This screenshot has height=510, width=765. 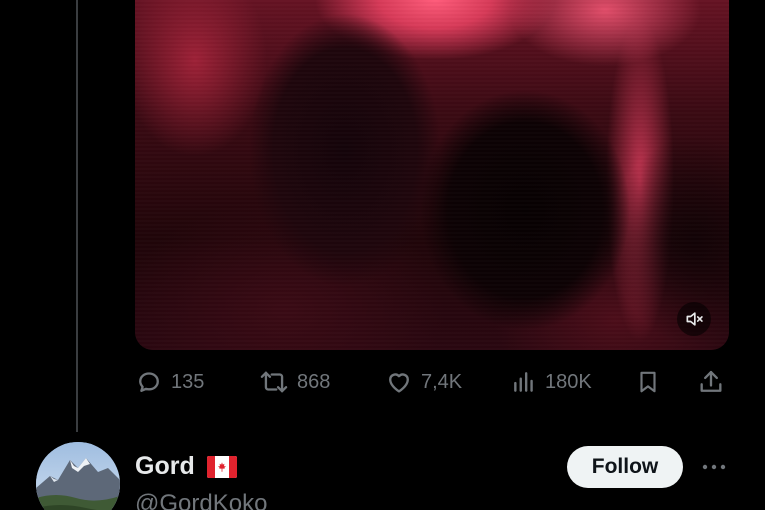 I want to click on speaker-muted-icon, so click(x=694, y=319).